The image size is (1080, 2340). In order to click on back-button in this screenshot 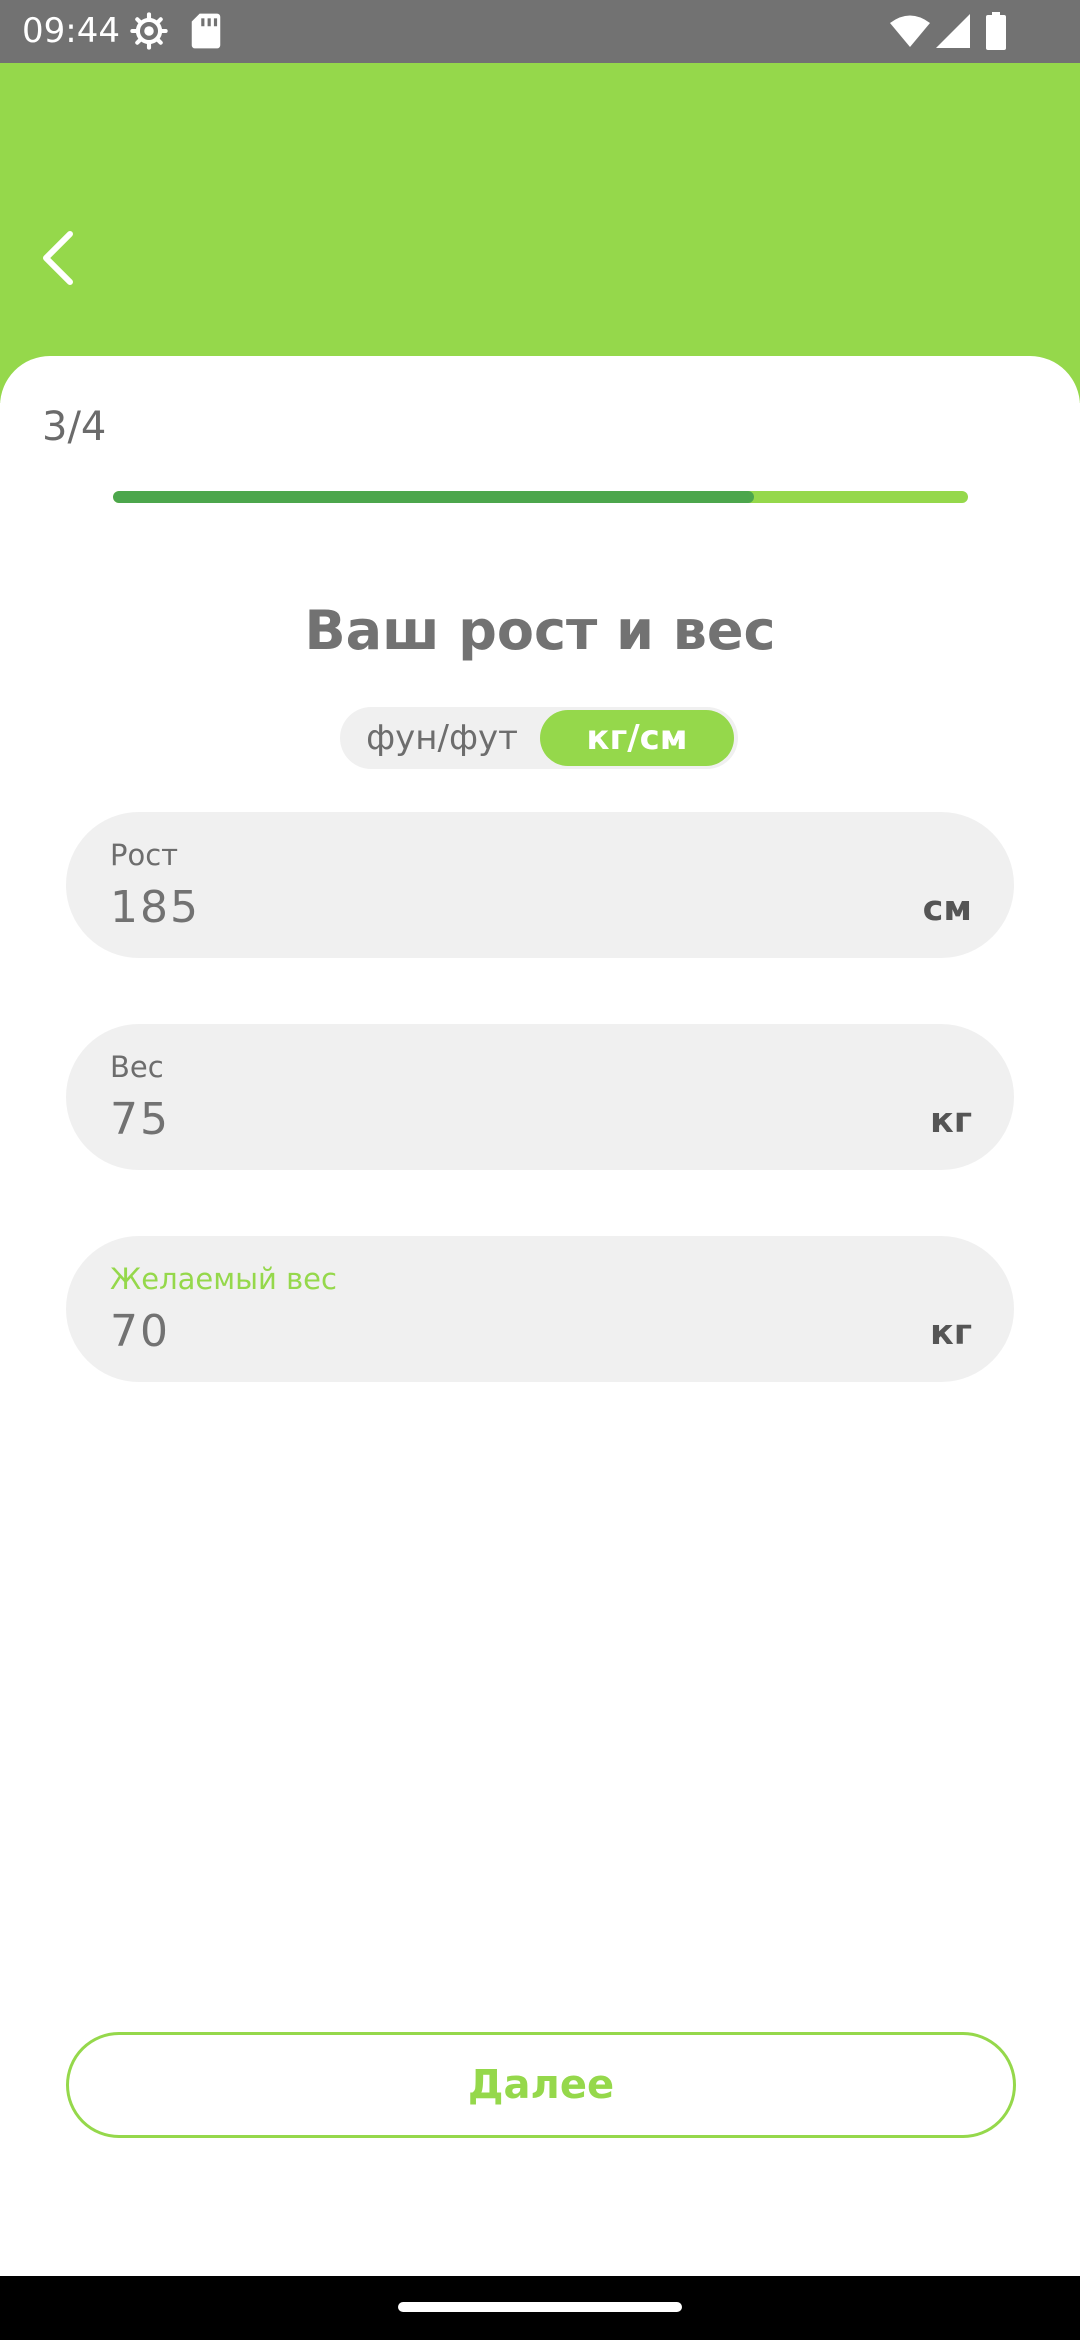, I will do `click(58, 260)`.